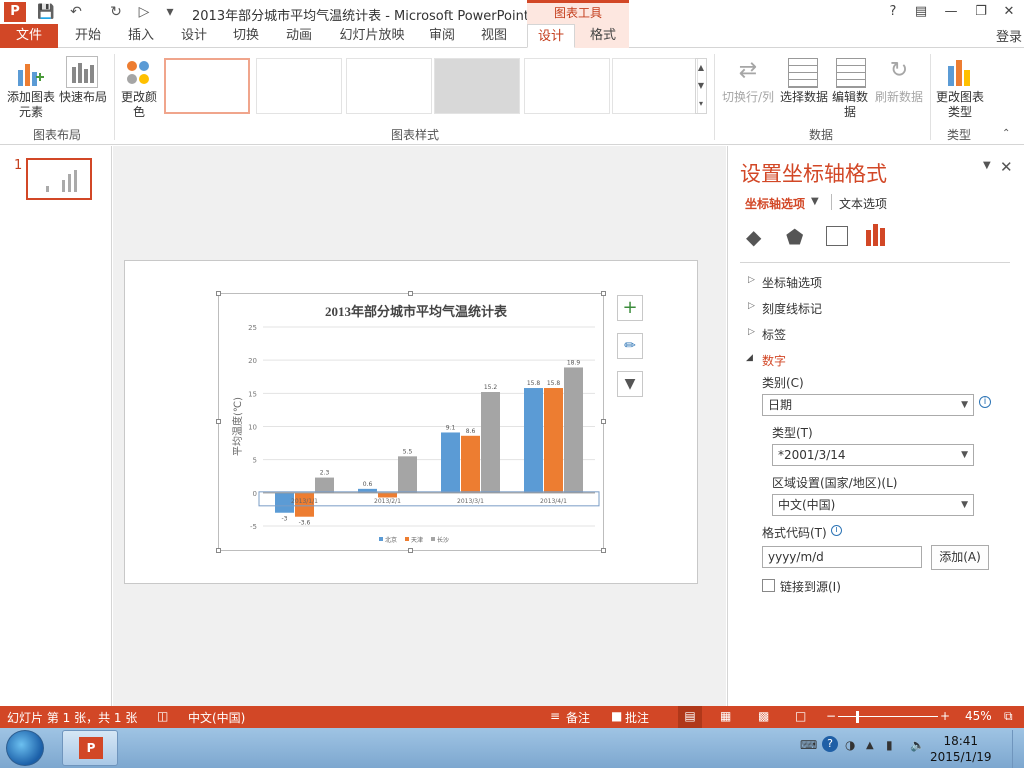 The image size is (1024, 768). Describe the element at coordinates (162, 716) in the screenshot. I see `spellcheck-icon: ◫` at that location.